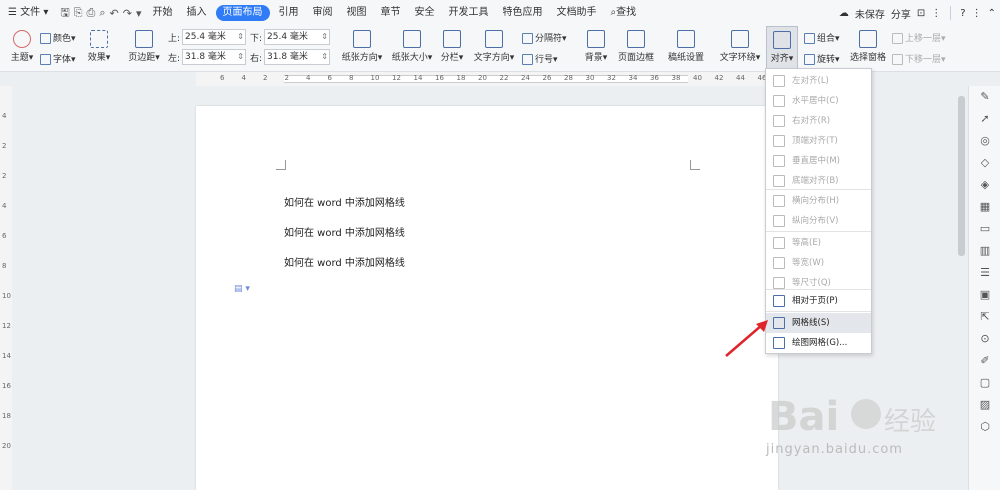 The width and height of the screenshot is (1000, 490). Describe the element at coordinates (818, 141) in the screenshot. I see `align-menu-item: 顶端对齐(T)` at that location.